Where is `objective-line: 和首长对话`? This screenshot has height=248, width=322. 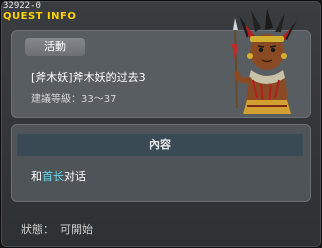
objective-line: 和首长对话 is located at coordinates (58, 176).